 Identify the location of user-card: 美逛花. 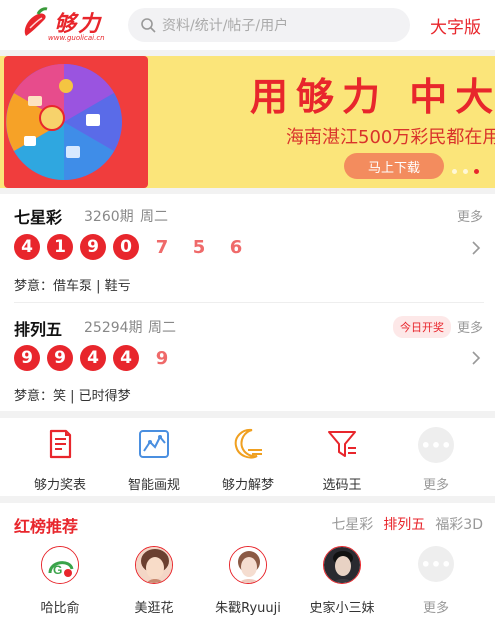
(154, 580).